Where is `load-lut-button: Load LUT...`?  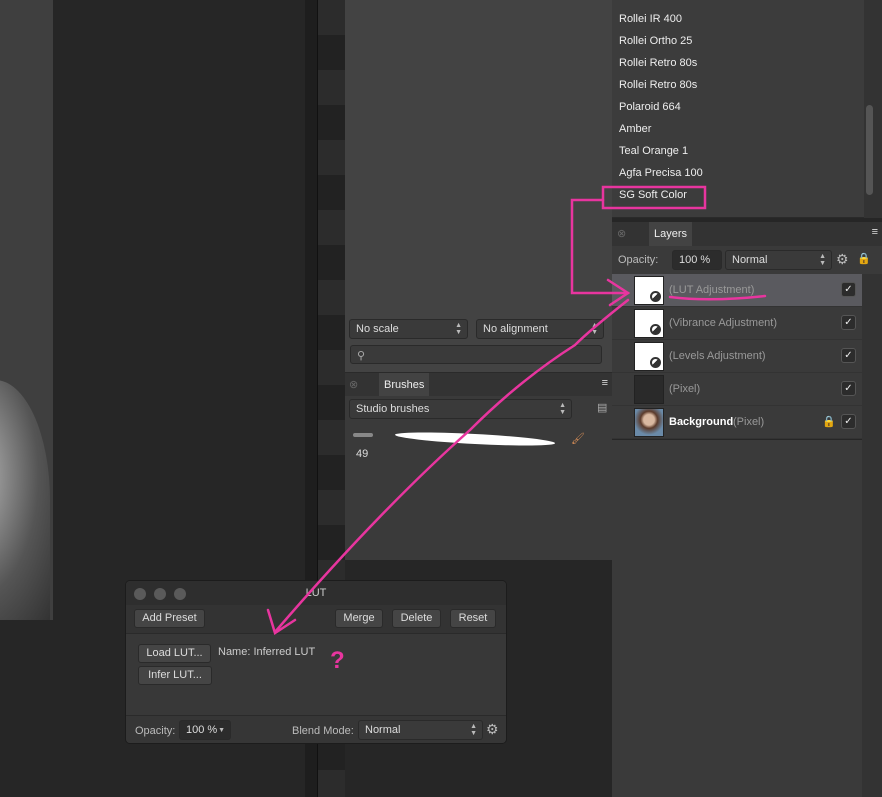
load-lut-button: Load LUT... is located at coordinates (174, 653).